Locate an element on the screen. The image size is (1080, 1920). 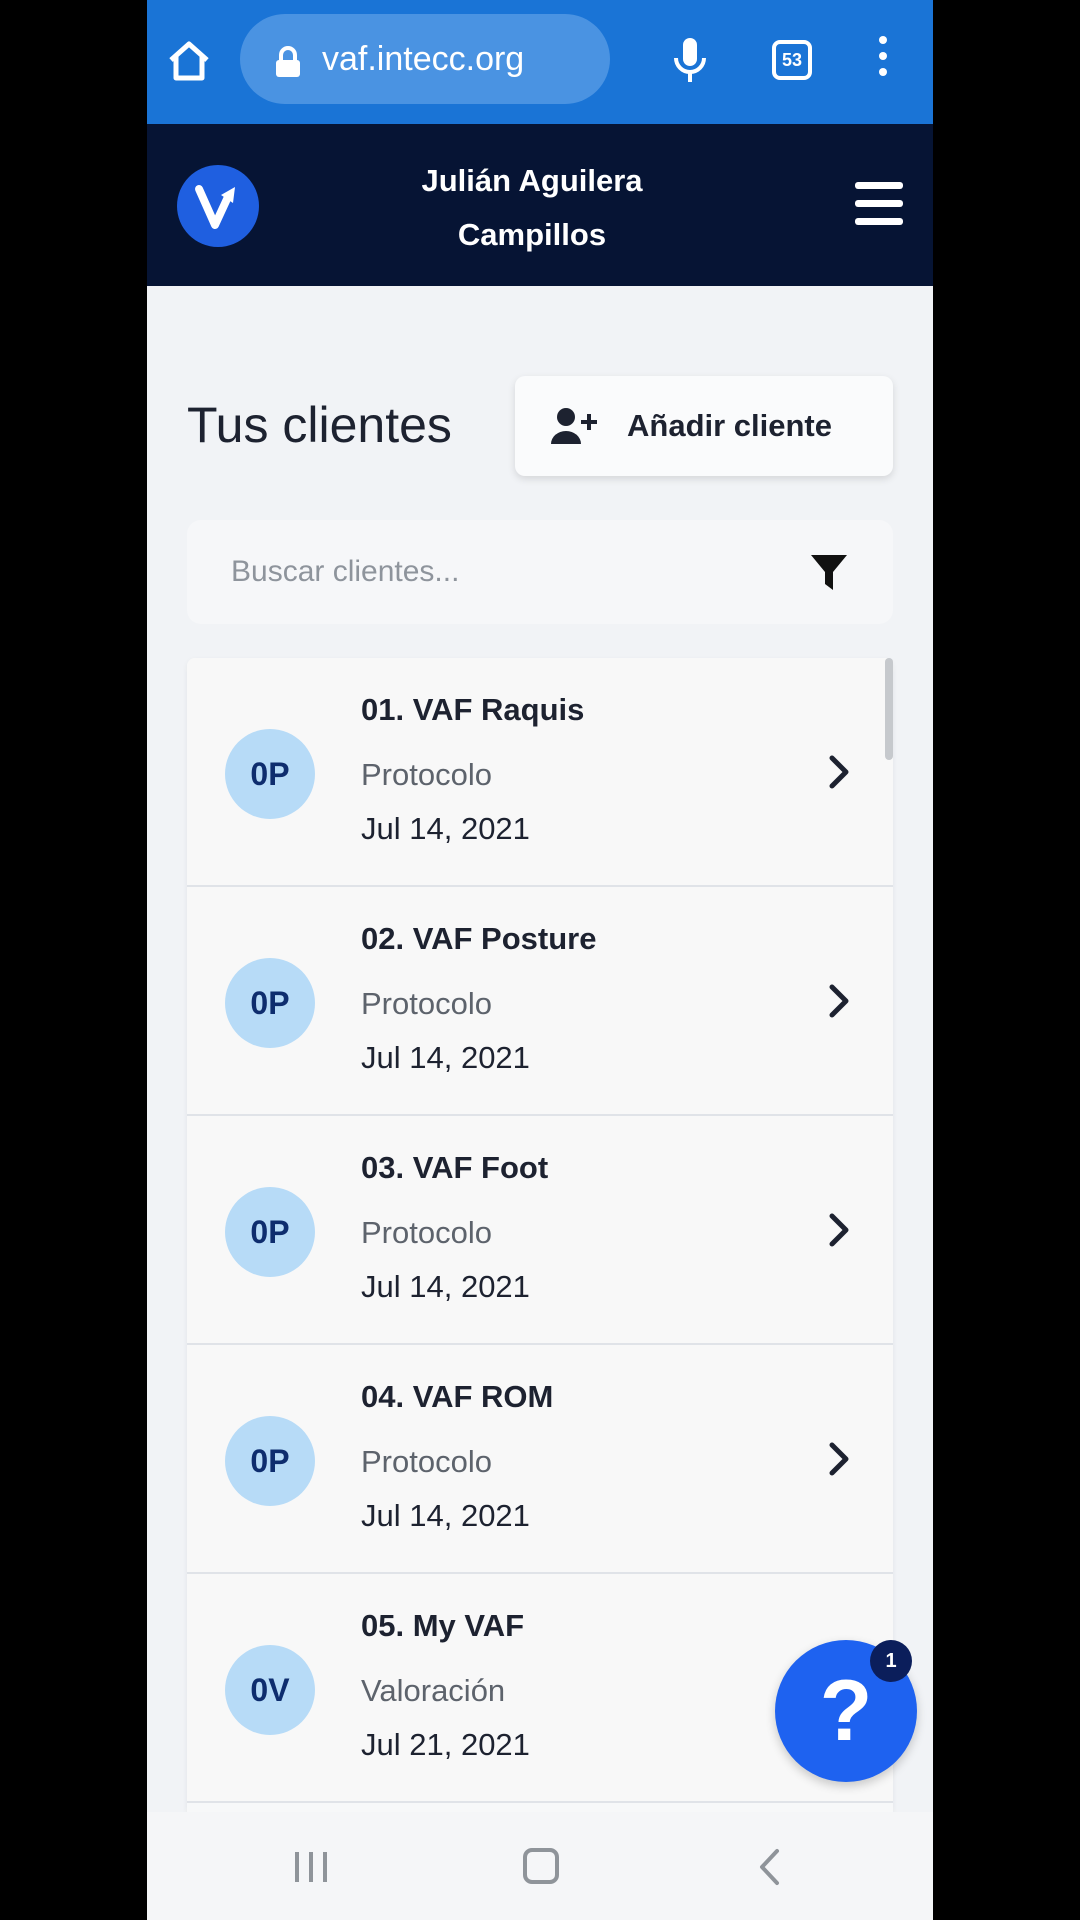
search-box is located at coordinates (540, 572).